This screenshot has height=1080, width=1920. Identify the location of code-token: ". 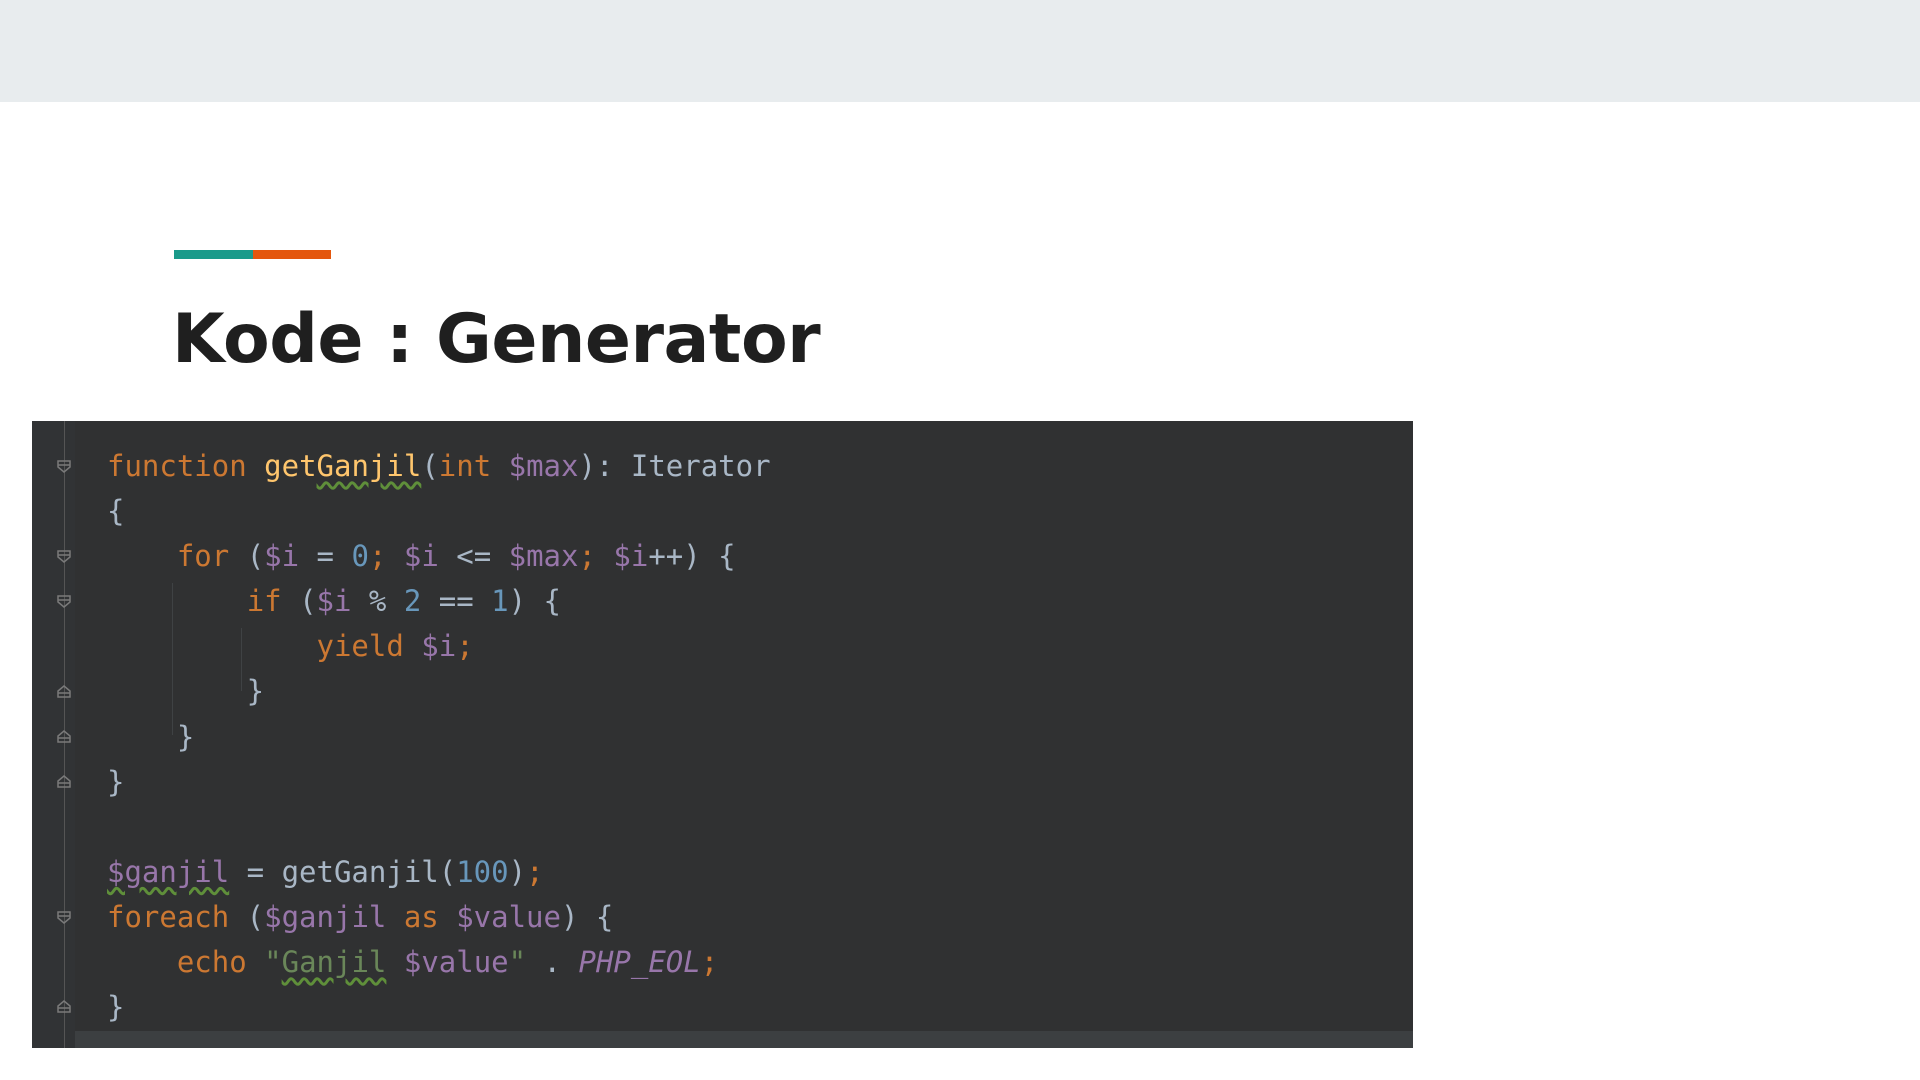
(517, 962).